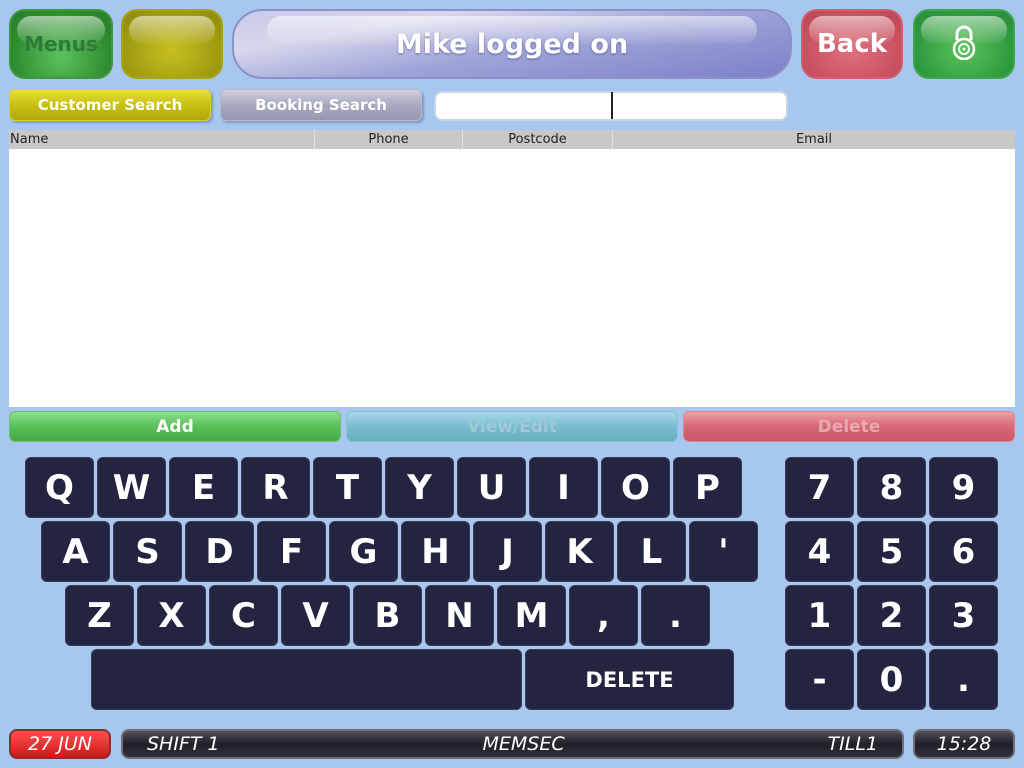  Describe the element at coordinates (347, 487) in the screenshot. I see `key-row1-4: T` at that location.